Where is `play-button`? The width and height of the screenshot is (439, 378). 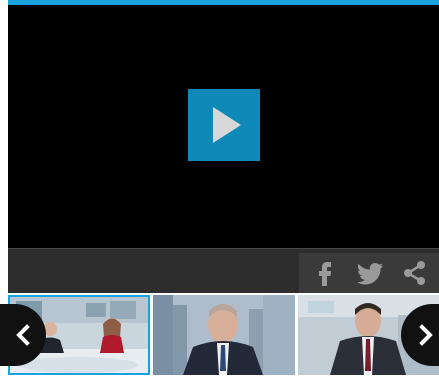
play-button is located at coordinates (224, 125).